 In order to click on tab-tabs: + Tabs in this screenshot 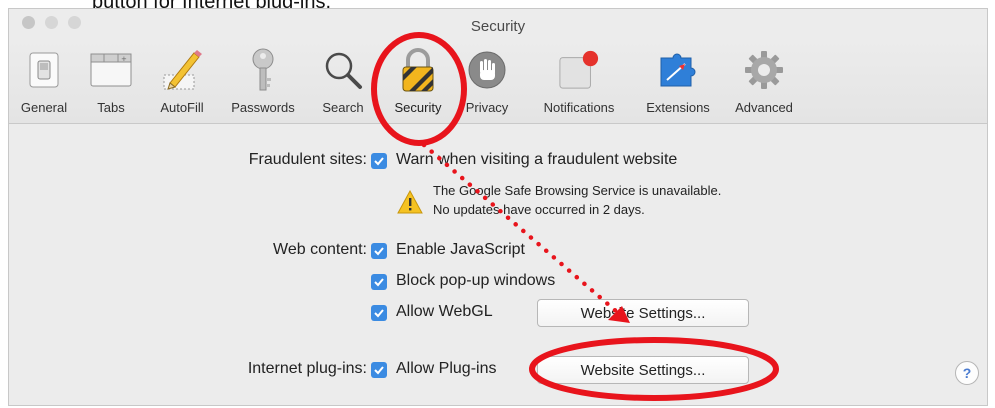, I will do `click(111, 84)`.